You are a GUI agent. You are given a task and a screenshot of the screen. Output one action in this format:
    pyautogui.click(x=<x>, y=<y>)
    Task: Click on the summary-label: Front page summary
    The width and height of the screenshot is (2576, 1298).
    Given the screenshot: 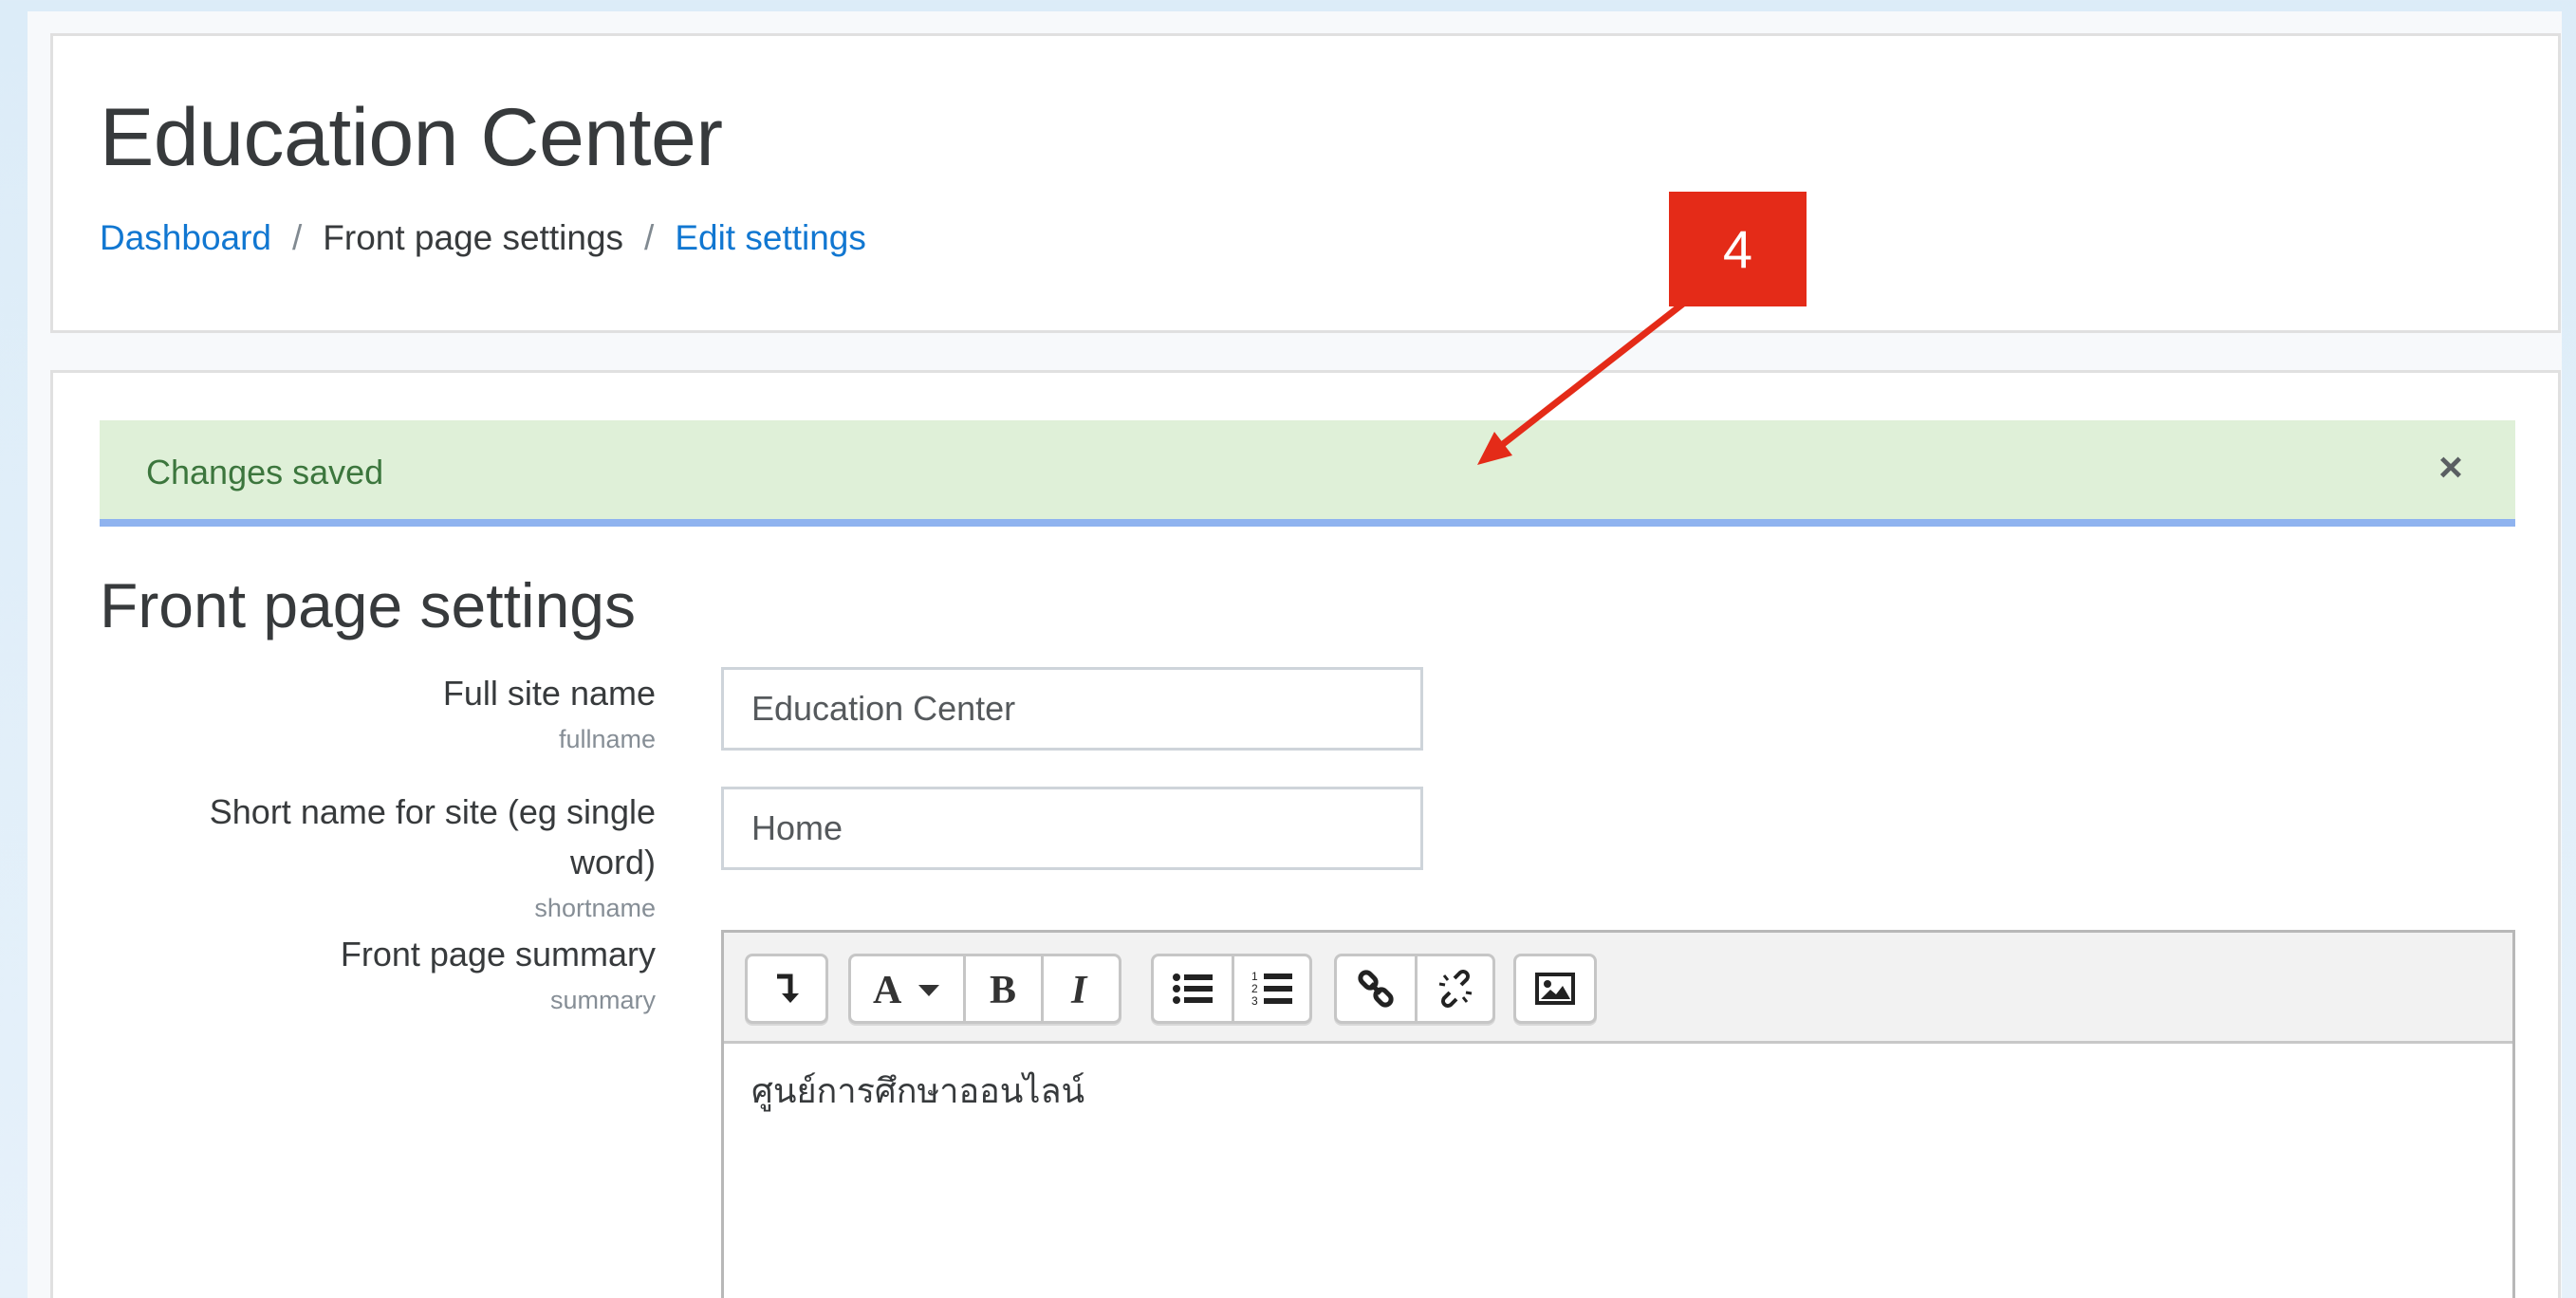 What is the action you would take?
    pyautogui.click(x=498, y=954)
    